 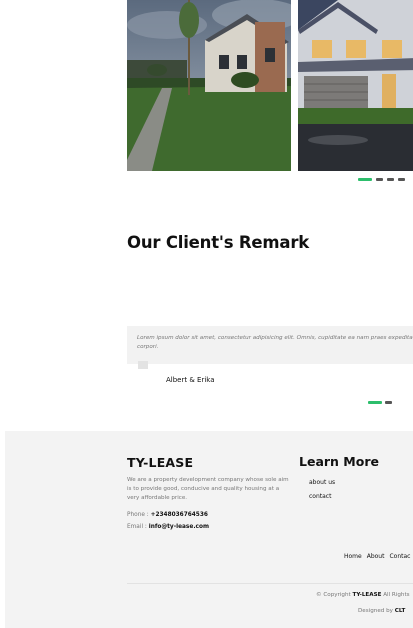 I want to click on email-value: info@ty-lease.com, so click(x=179, y=527).